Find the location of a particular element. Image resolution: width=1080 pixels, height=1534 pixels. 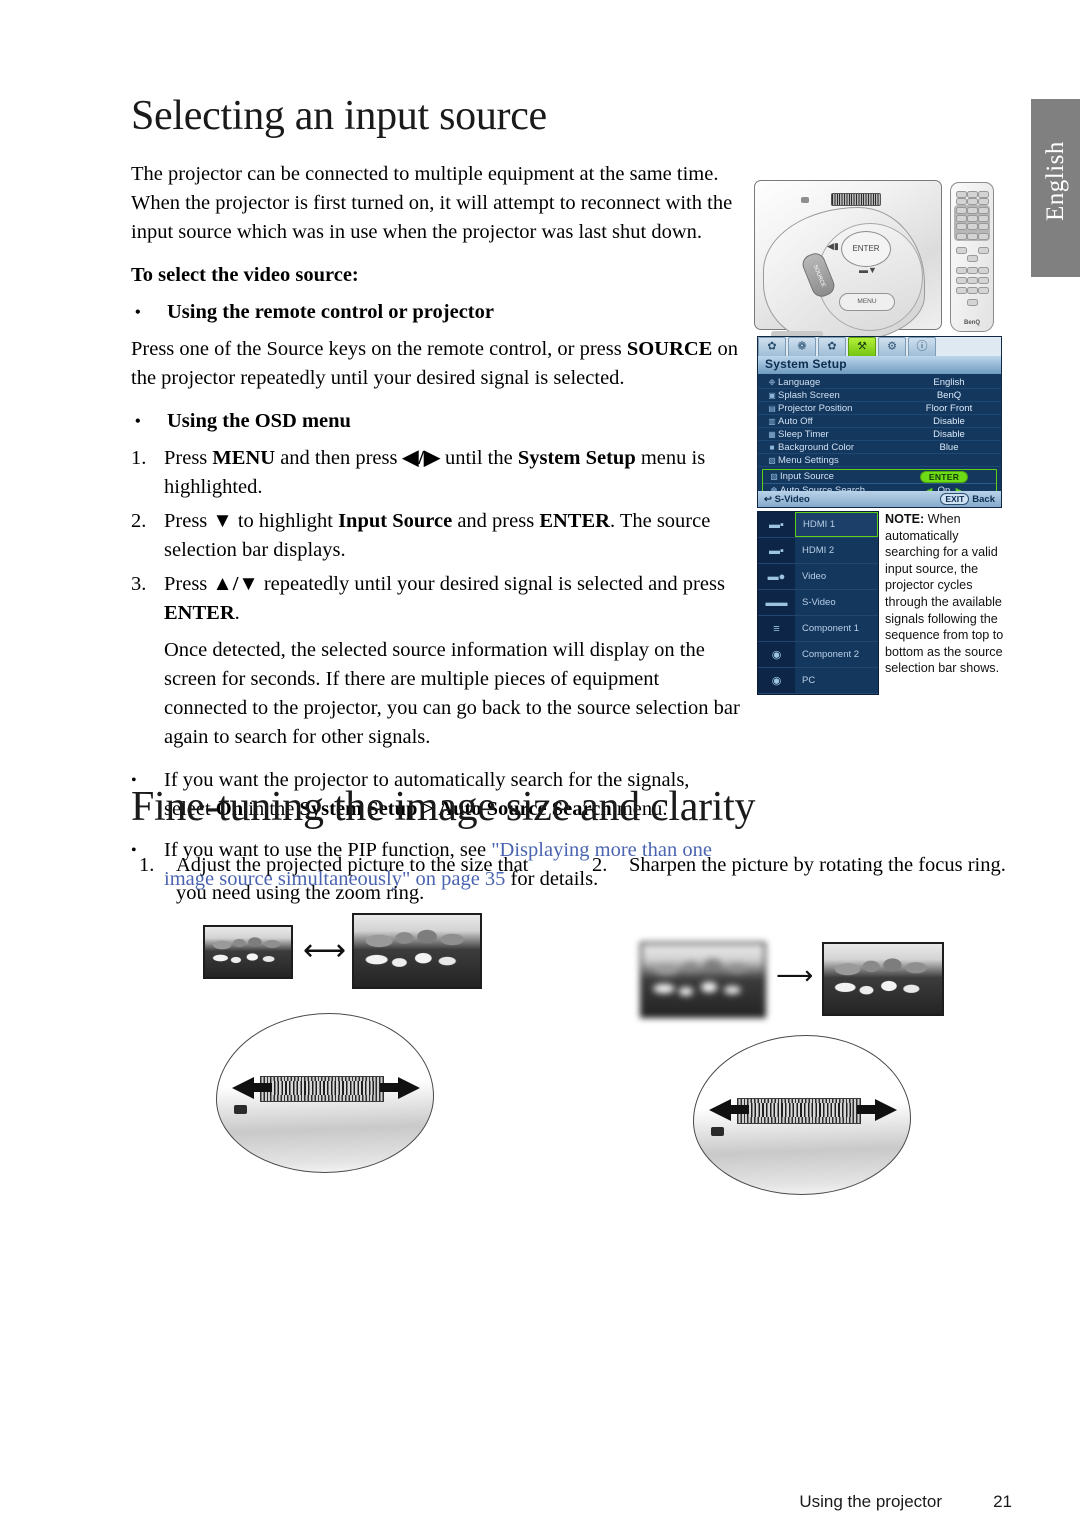

projector-left-arrow-icon: ◀▮ is located at coordinates (833, 246).